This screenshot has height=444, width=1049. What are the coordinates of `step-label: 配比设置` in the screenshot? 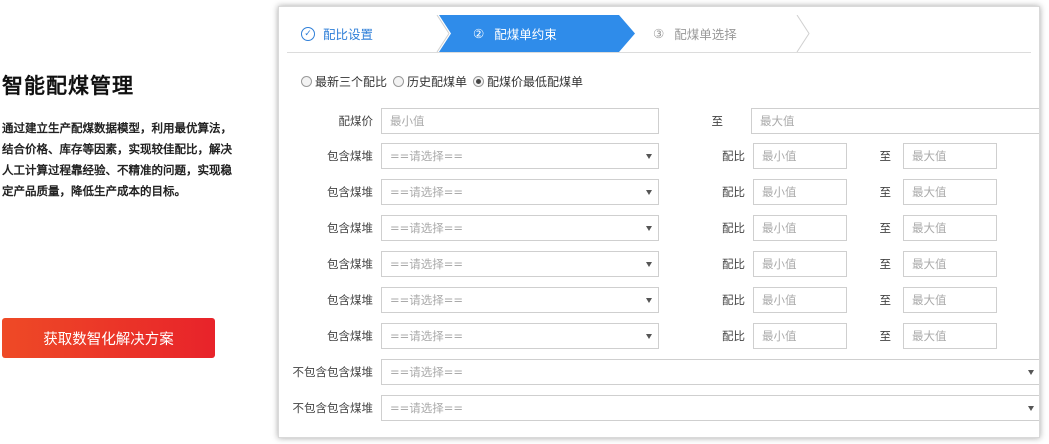 It's located at (348, 34).